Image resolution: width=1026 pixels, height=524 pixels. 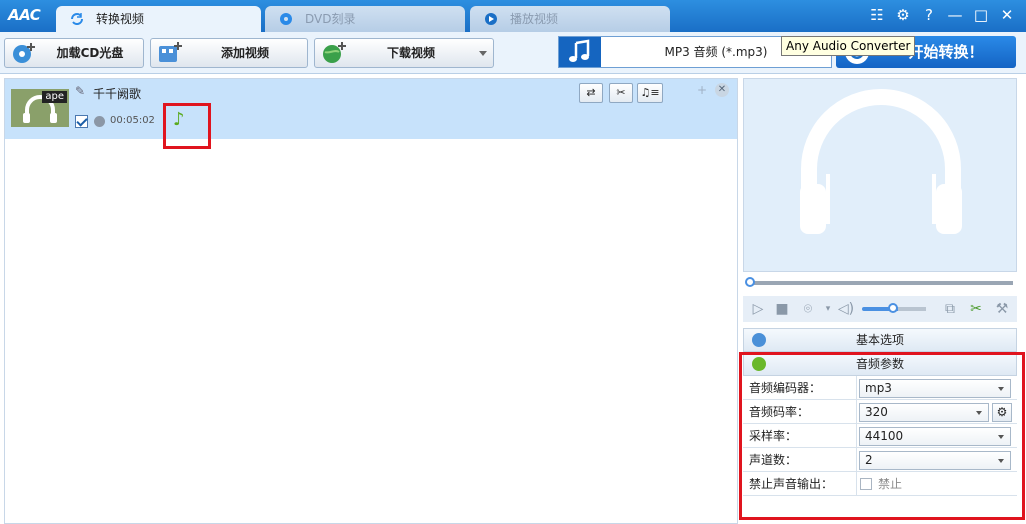 What do you see at coordinates (286, 19) in the screenshot?
I see `disc-icon` at bounding box center [286, 19].